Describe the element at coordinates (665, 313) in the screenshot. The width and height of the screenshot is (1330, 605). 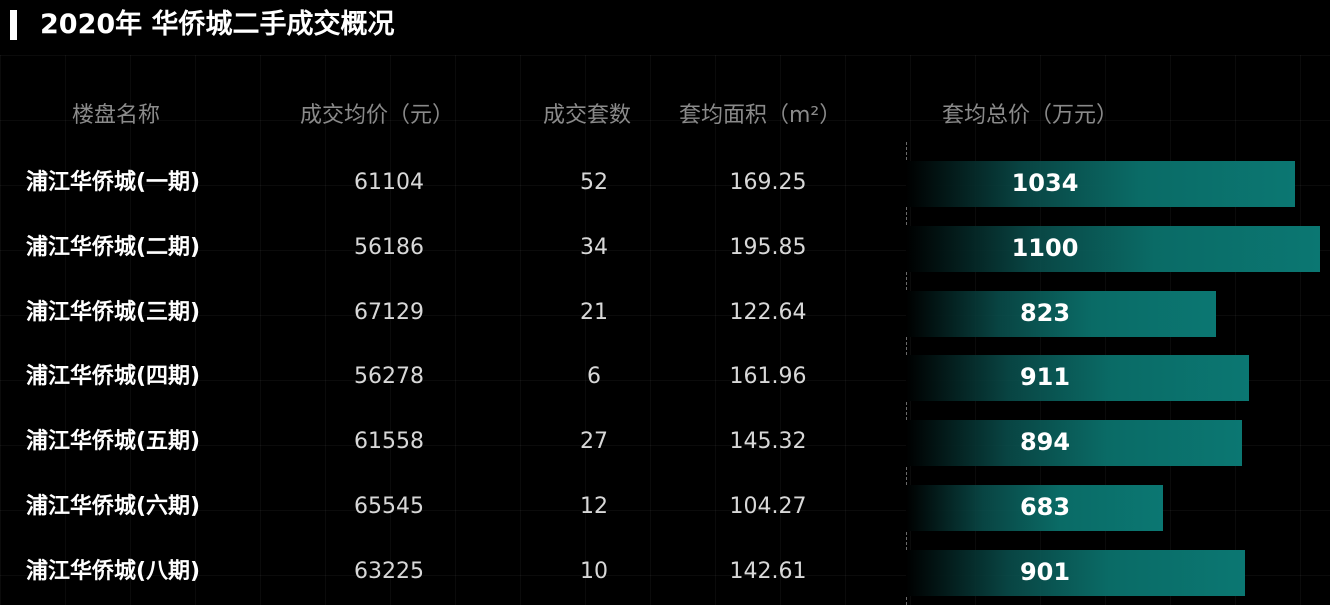
I see `table-row: 浦江华侨城(三期) 67129 21 122.64 823` at that location.